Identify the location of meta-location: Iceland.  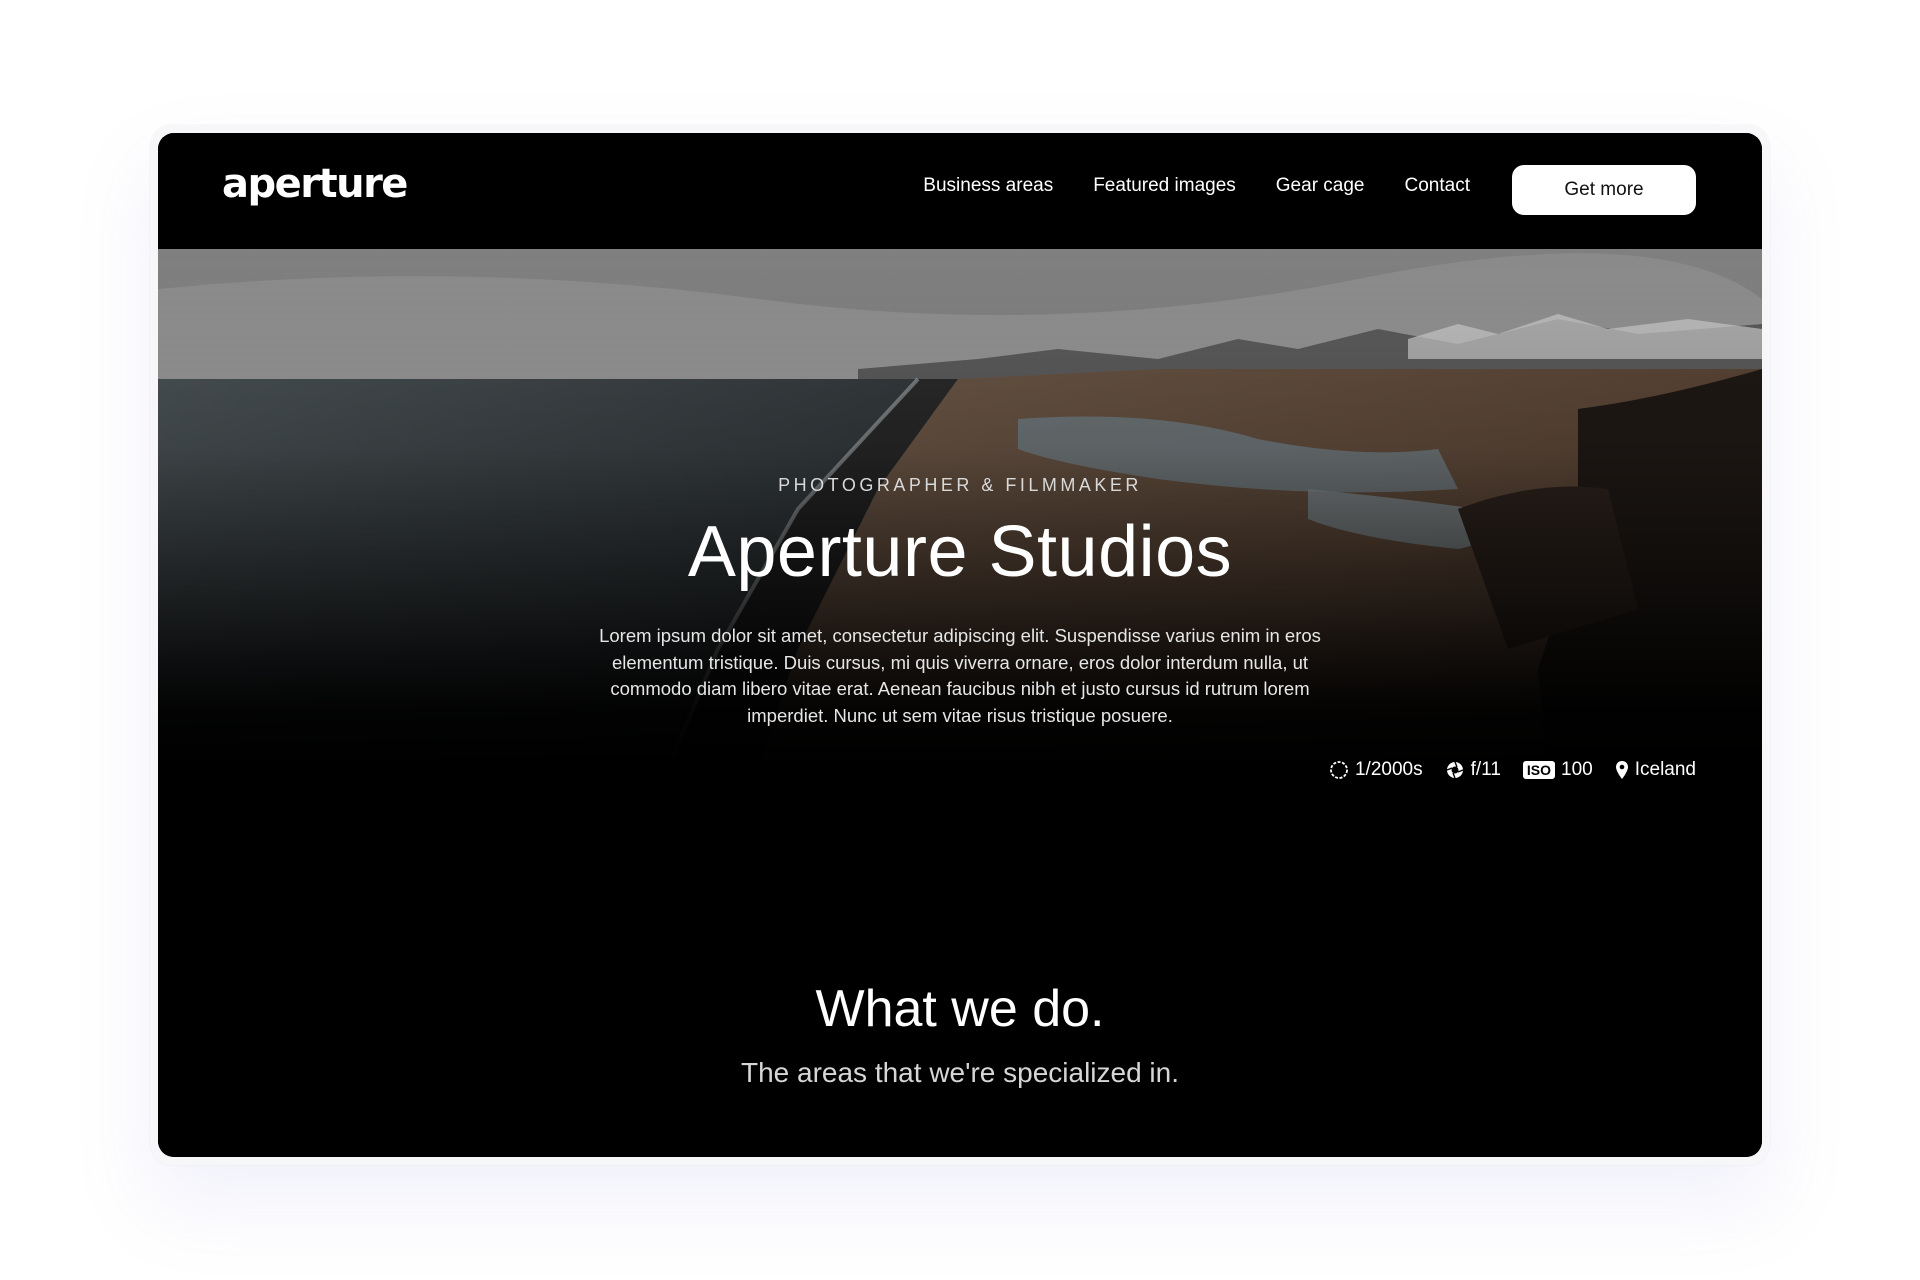
(1655, 770).